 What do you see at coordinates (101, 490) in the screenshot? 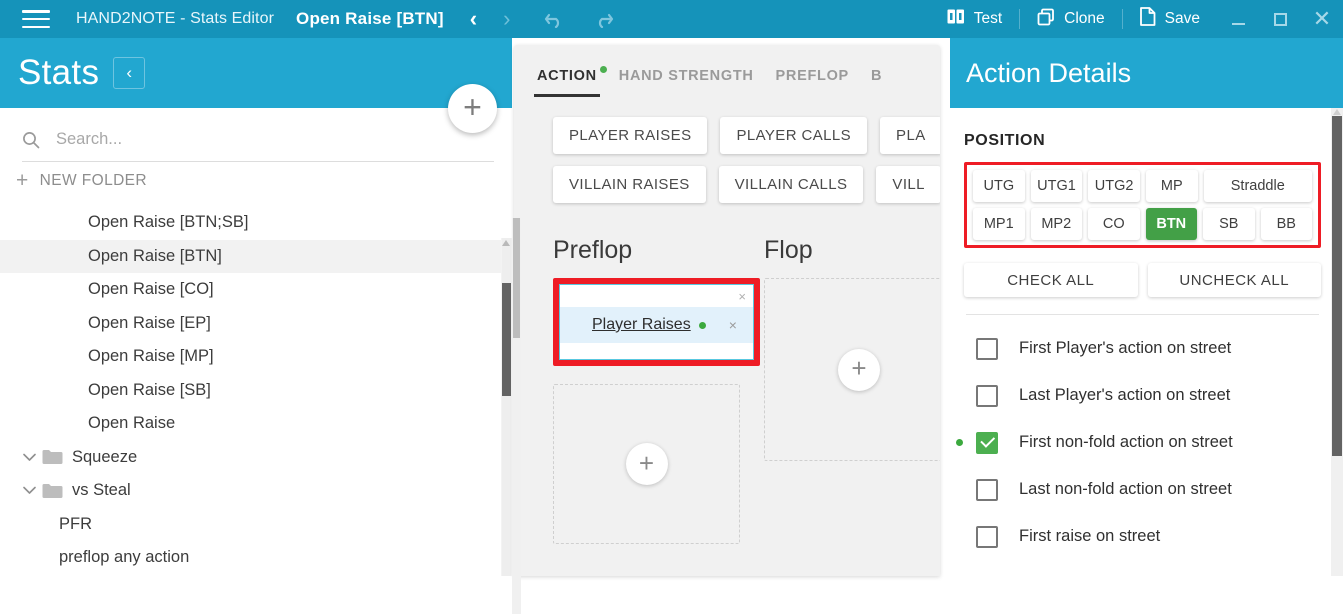
I see `tree-item-label: vs Steal` at bounding box center [101, 490].